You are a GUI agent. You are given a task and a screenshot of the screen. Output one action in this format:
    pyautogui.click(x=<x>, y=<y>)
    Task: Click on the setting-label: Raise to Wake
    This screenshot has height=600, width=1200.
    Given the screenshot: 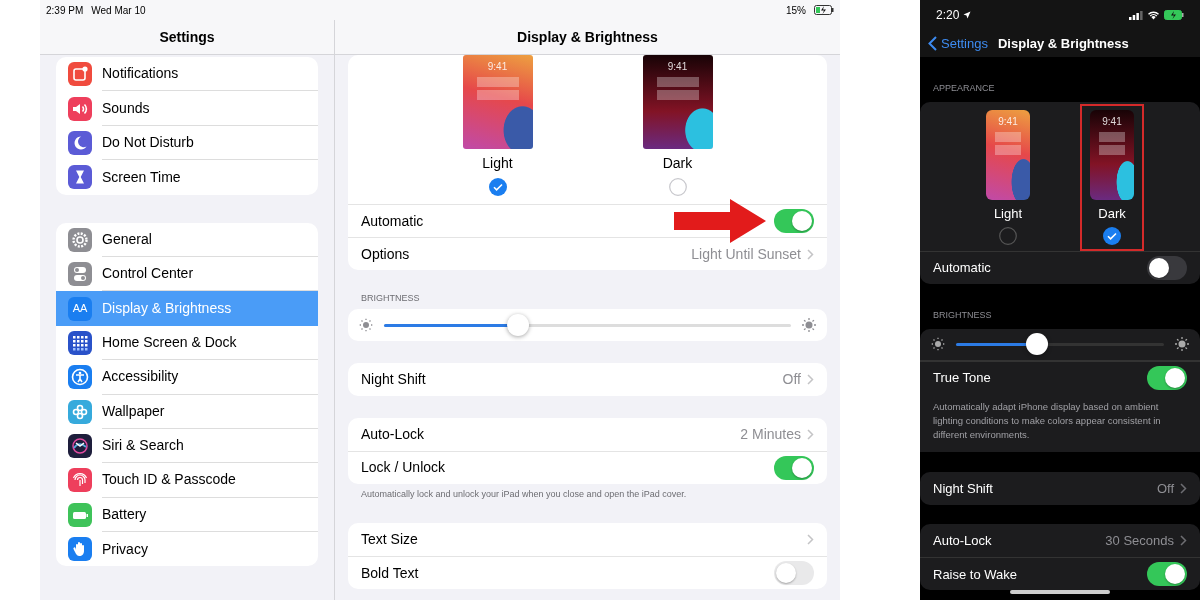 What is the action you would take?
    pyautogui.click(x=976, y=574)
    